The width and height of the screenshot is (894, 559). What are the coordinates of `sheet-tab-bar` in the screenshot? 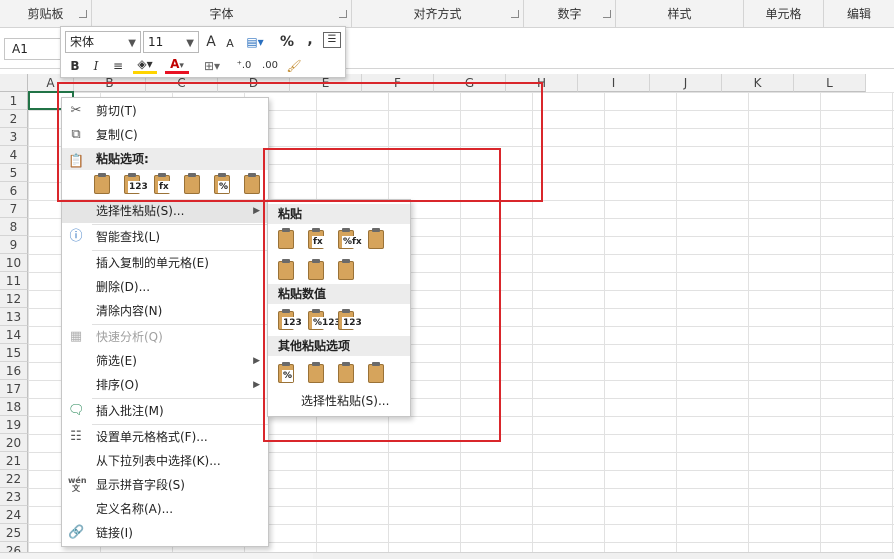 It's located at (156, 555).